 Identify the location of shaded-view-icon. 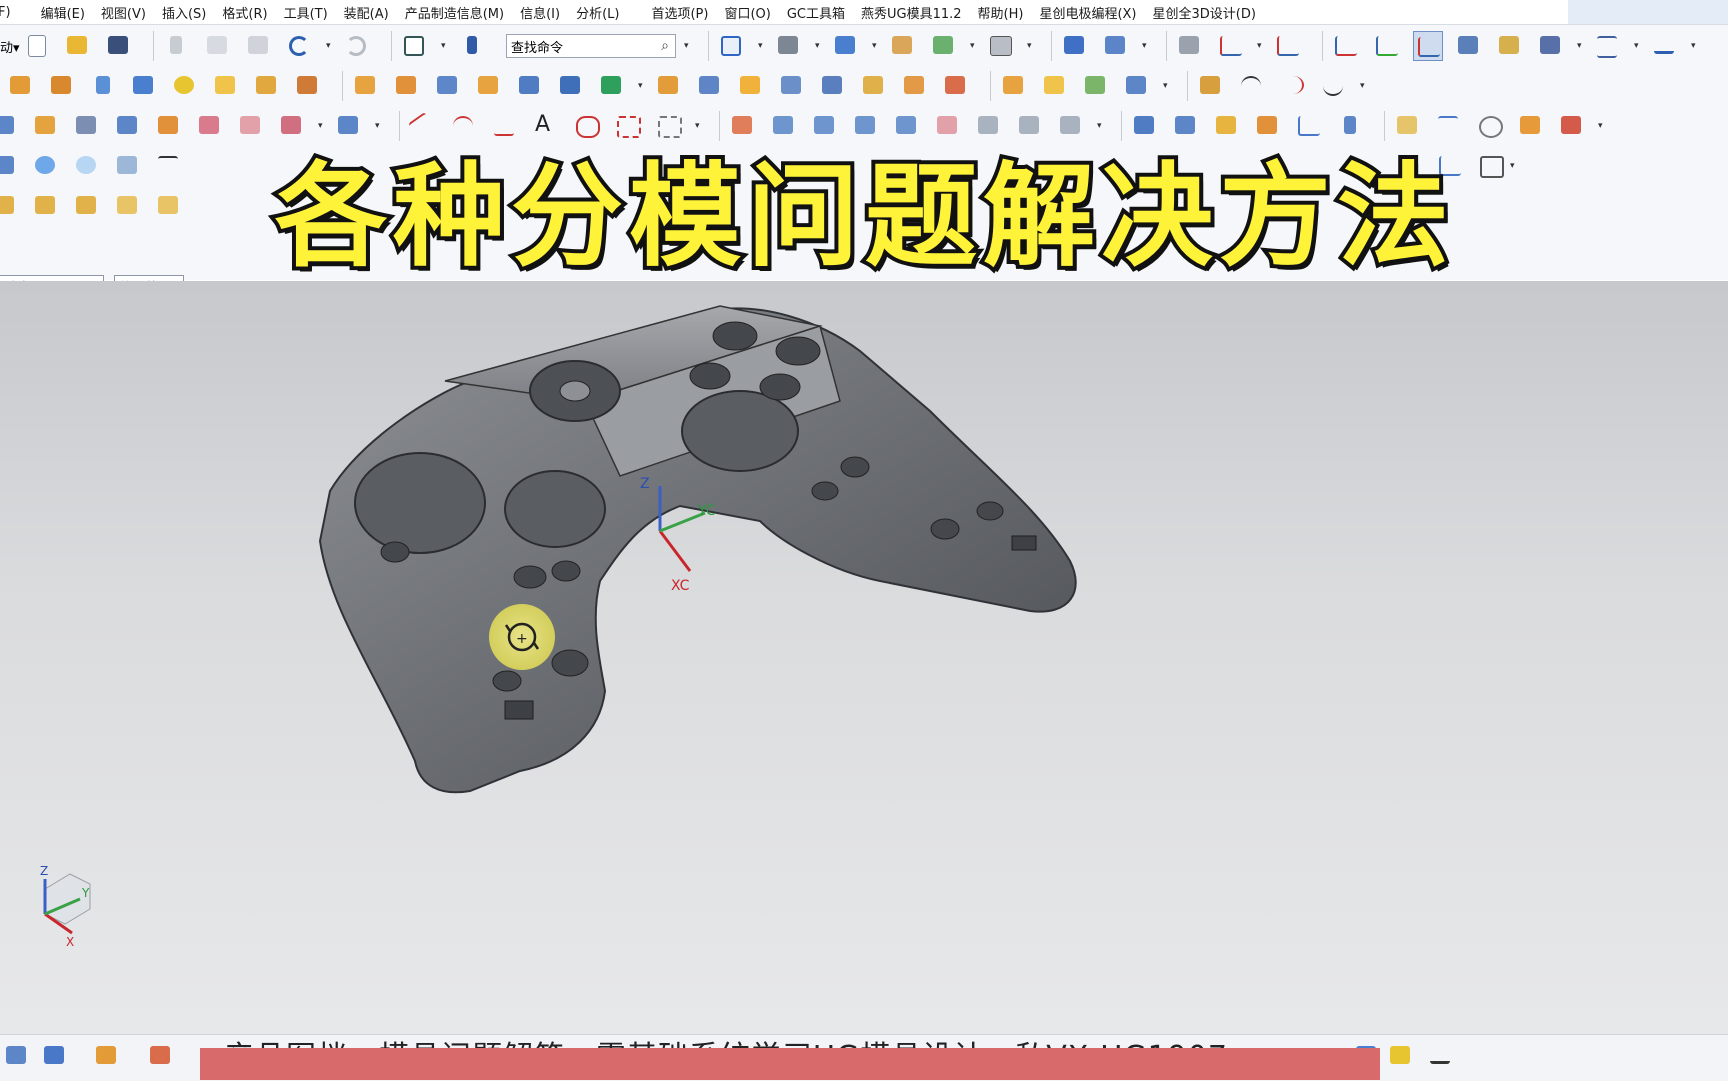
(789, 46).